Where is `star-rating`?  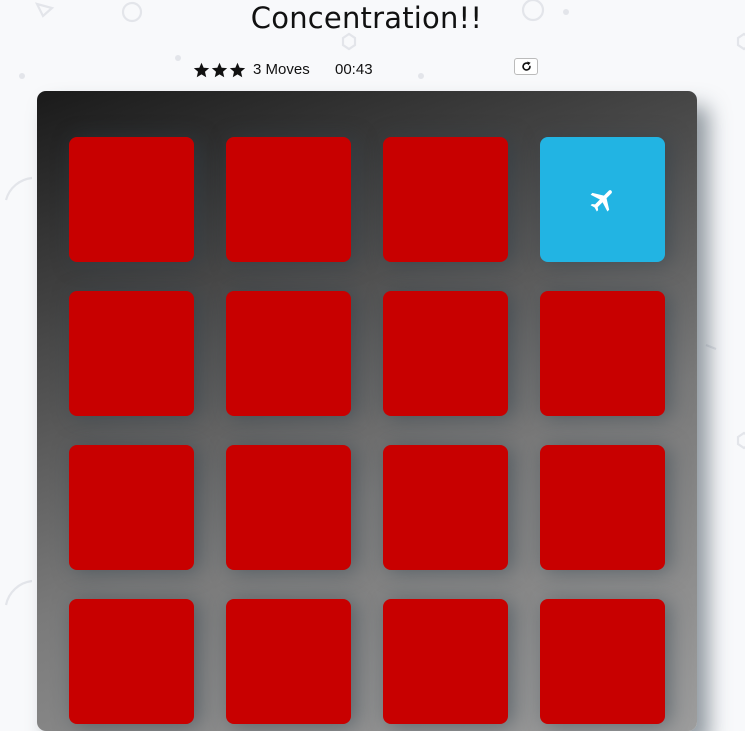 star-rating is located at coordinates (220, 70).